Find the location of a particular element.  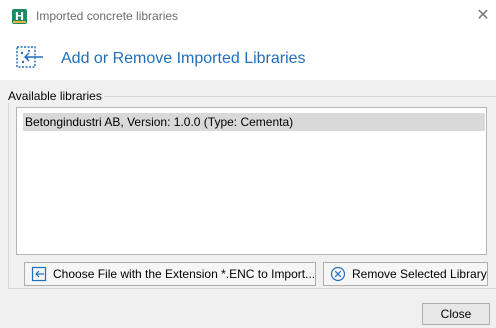

window-title: Imported concrete libraries is located at coordinates (107, 16).